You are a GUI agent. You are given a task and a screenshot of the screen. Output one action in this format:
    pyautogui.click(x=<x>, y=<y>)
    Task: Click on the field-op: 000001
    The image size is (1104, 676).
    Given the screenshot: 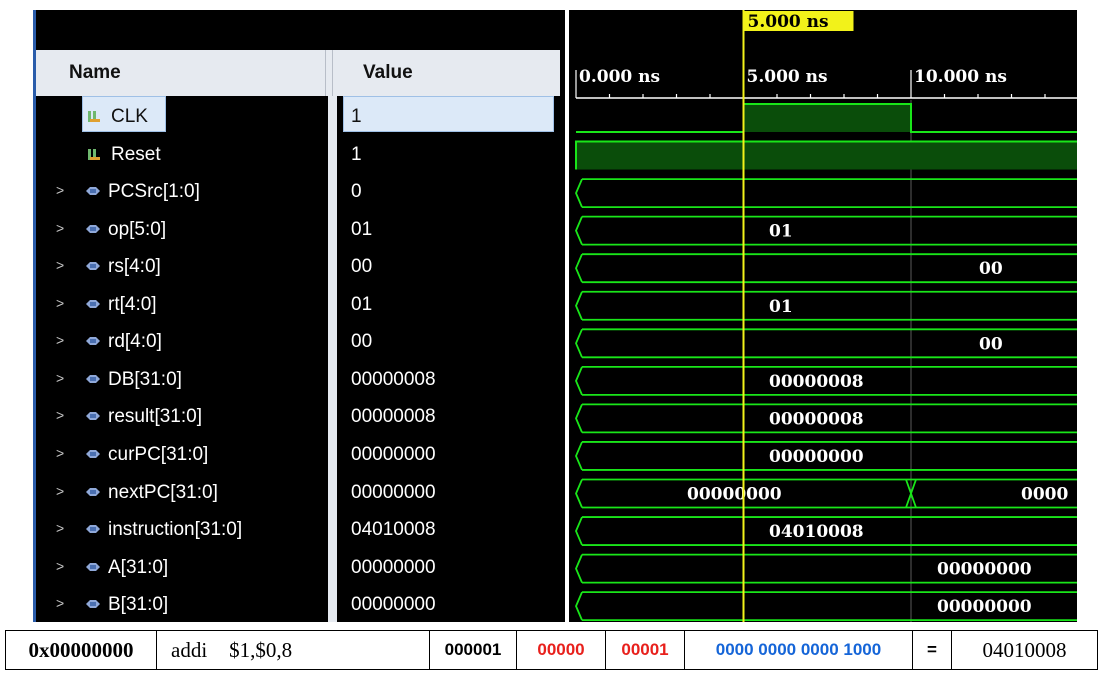 What is the action you would take?
    pyautogui.click(x=473, y=650)
    